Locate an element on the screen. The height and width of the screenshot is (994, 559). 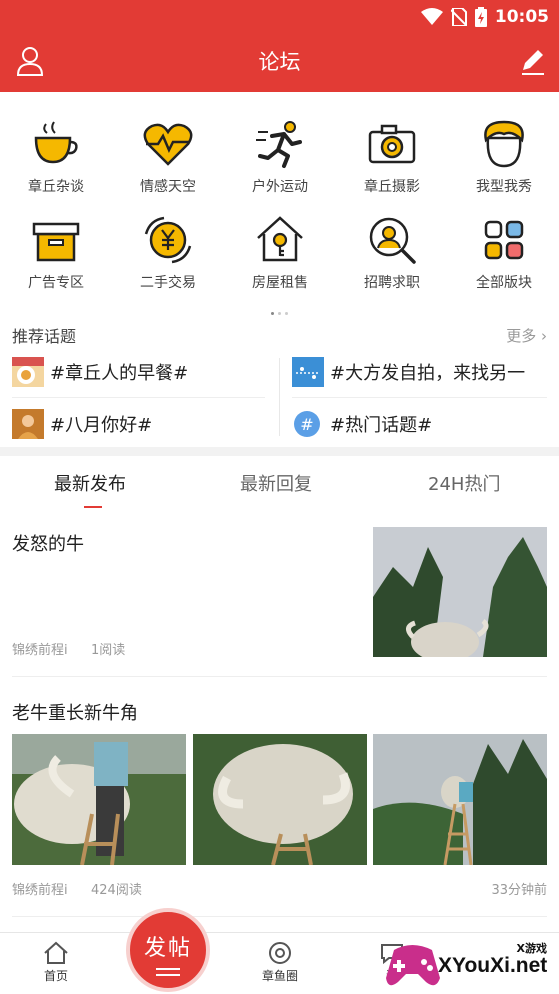
topics-heading: 推荐话题 is located at coordinates (44, 336).